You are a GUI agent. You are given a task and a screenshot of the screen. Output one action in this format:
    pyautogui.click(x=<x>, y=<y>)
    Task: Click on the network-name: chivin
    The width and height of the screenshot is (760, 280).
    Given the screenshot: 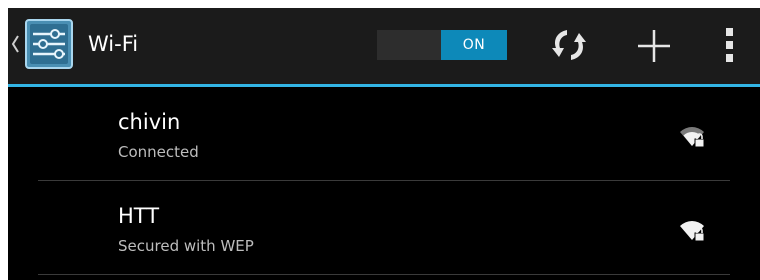 What is the action you would take?
    pyautogui.click(x=149, y=122)
    